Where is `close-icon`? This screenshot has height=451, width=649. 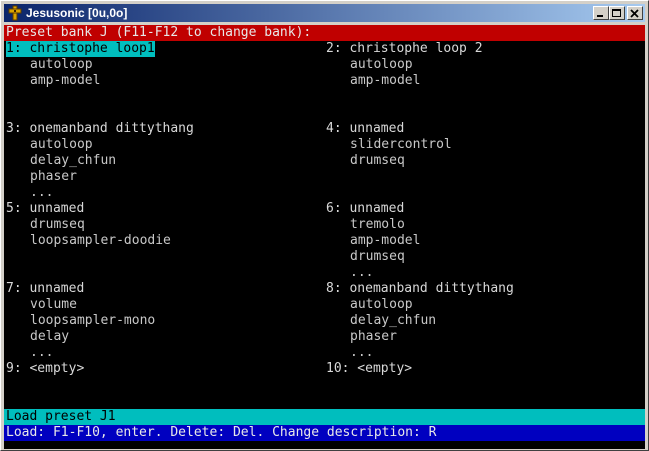
close-icon is located at coordinates (634, 13).